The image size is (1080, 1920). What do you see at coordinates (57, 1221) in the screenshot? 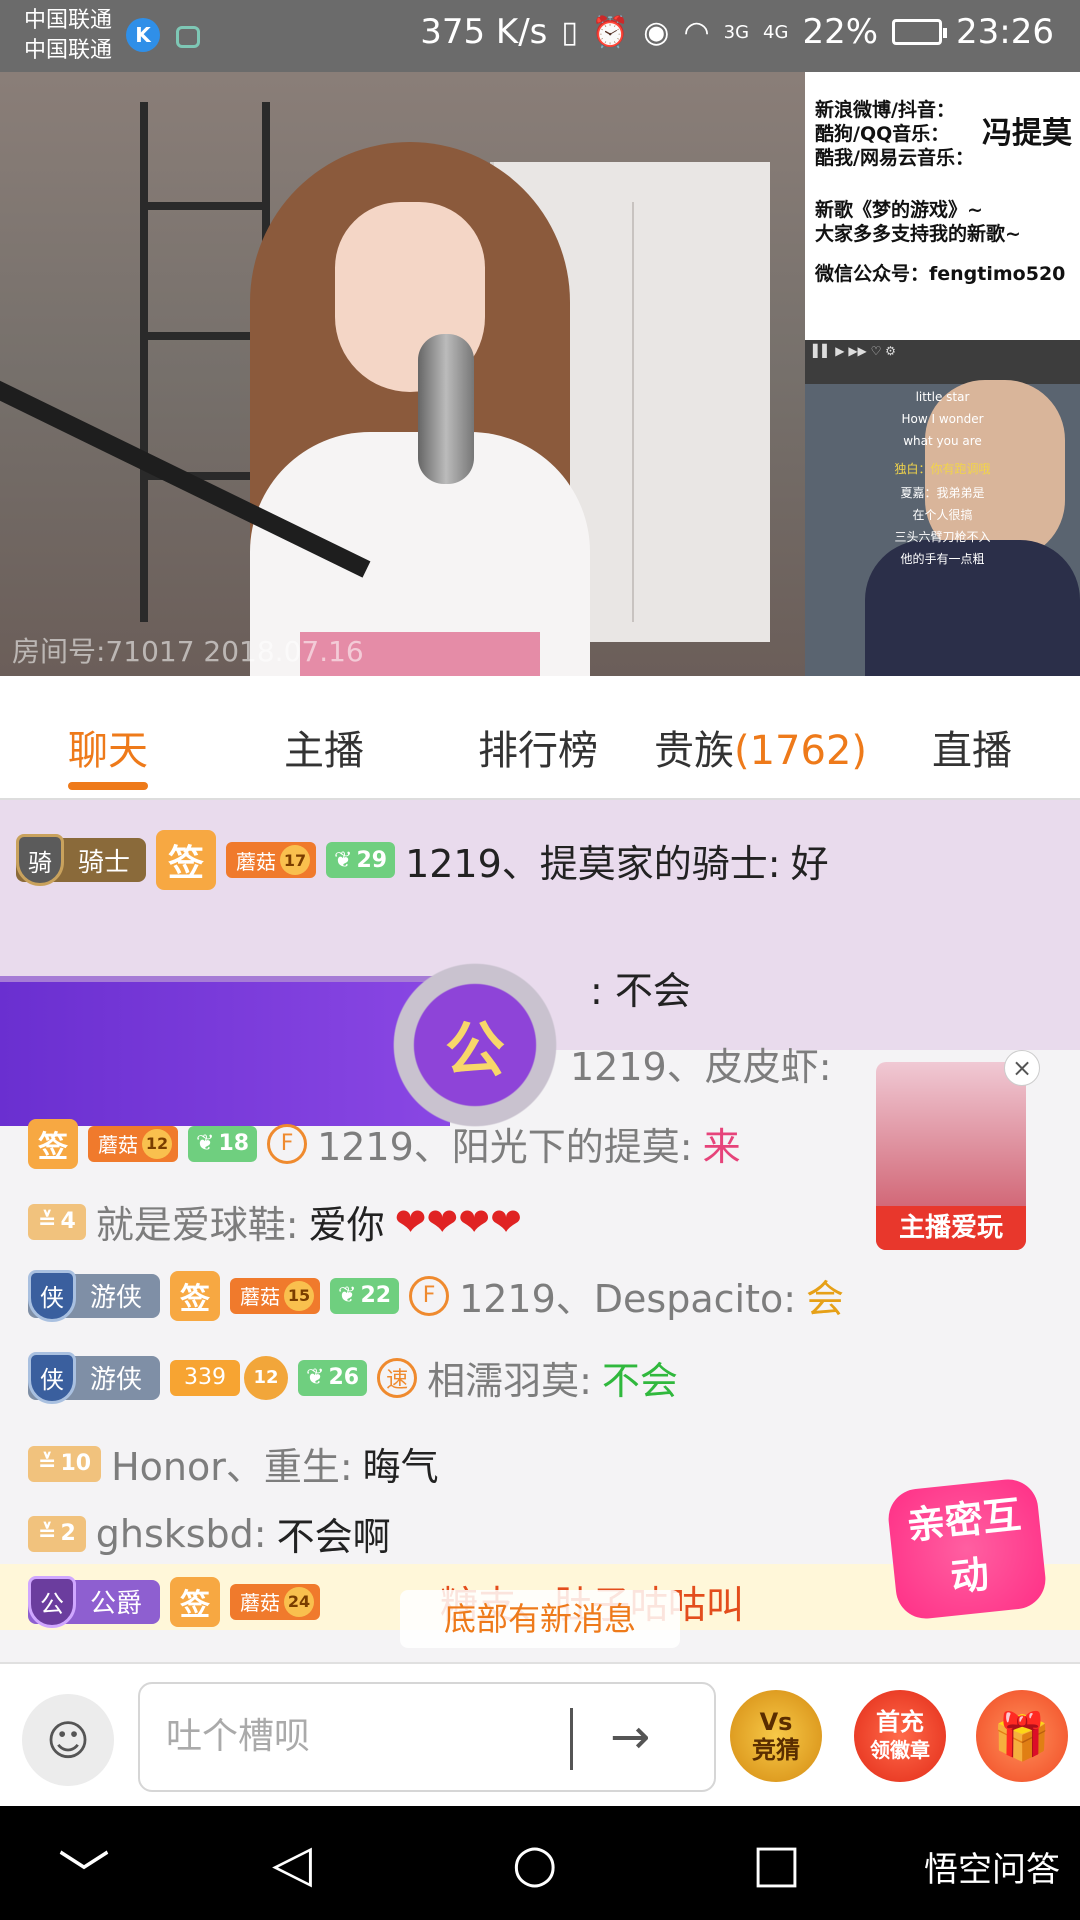
I see `user-level-badge: ≚ 4` at bounding box center [57, 1221].